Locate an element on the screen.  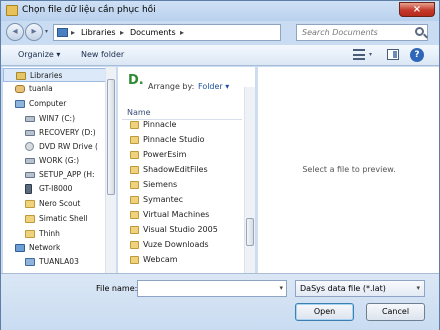
nav-item: Thinh is located at coordinates (56, 234).